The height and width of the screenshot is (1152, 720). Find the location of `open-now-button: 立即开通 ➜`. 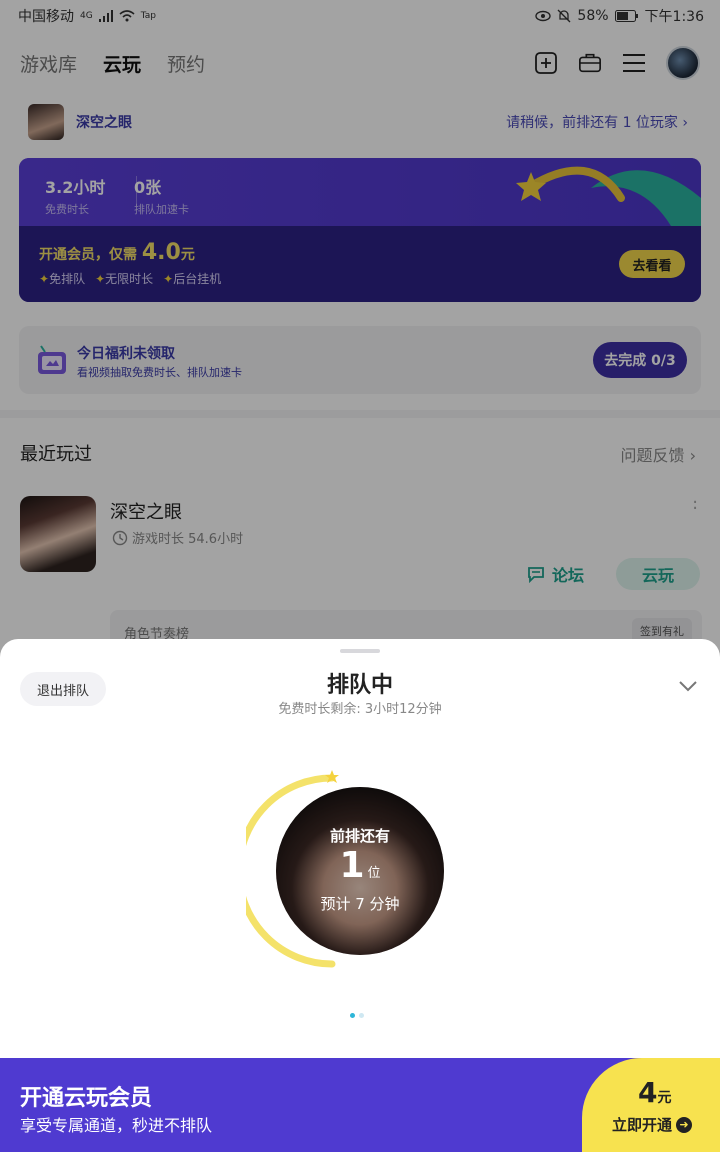

open-now-button: 立即开通 ➜ is located at coordinates (652, 1124).